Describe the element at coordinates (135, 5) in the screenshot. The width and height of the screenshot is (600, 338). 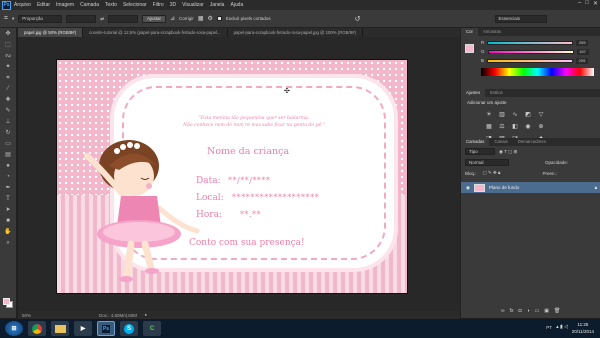
I see `menu-selecionar: Selecionar` at that location.